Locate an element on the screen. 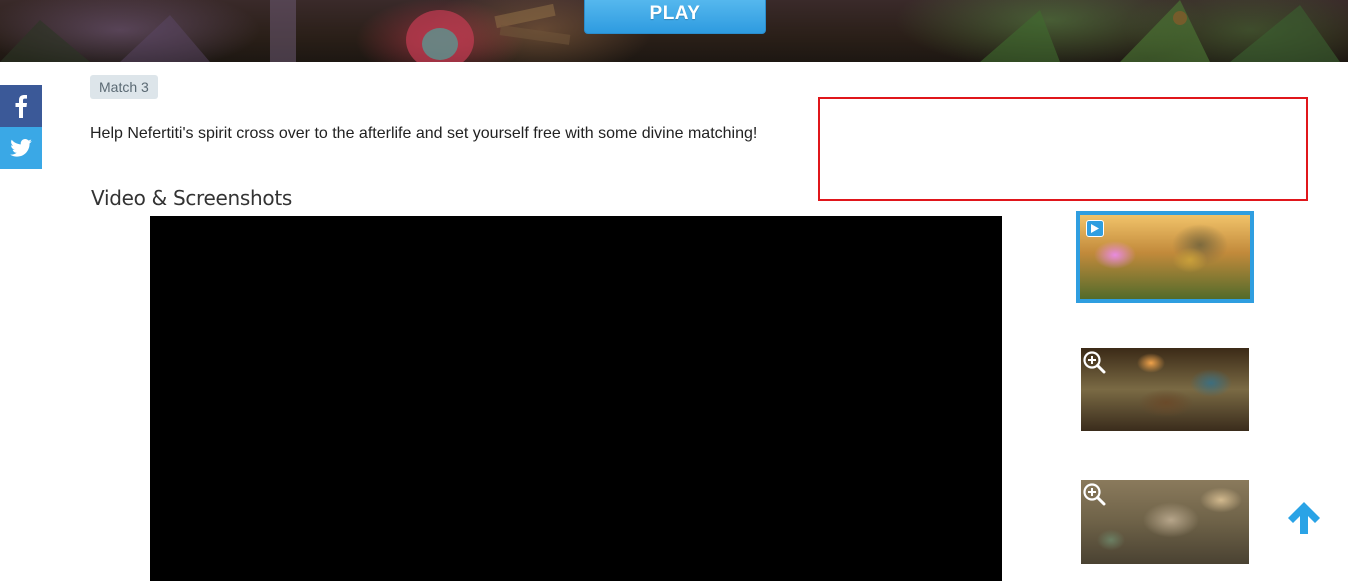 The height and width of the screenshot is (581, 1348). ad-placeholder is located at coordinates (1063, 149).